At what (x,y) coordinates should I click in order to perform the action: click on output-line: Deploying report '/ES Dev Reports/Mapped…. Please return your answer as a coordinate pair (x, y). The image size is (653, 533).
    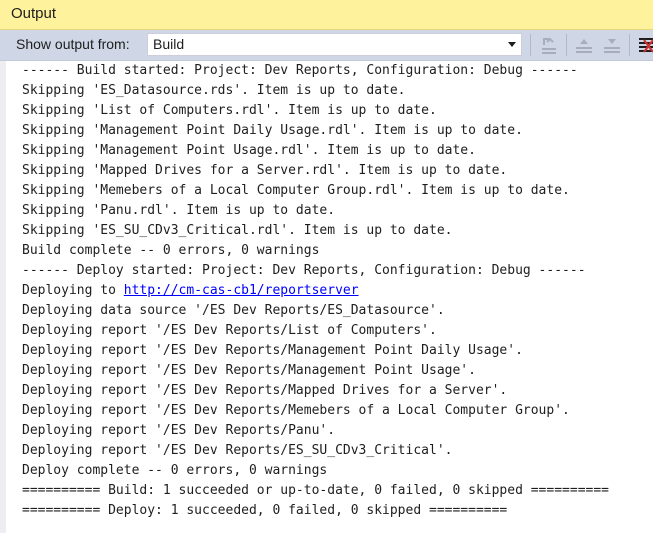
    Looking at the image, I should click on (265, 390).